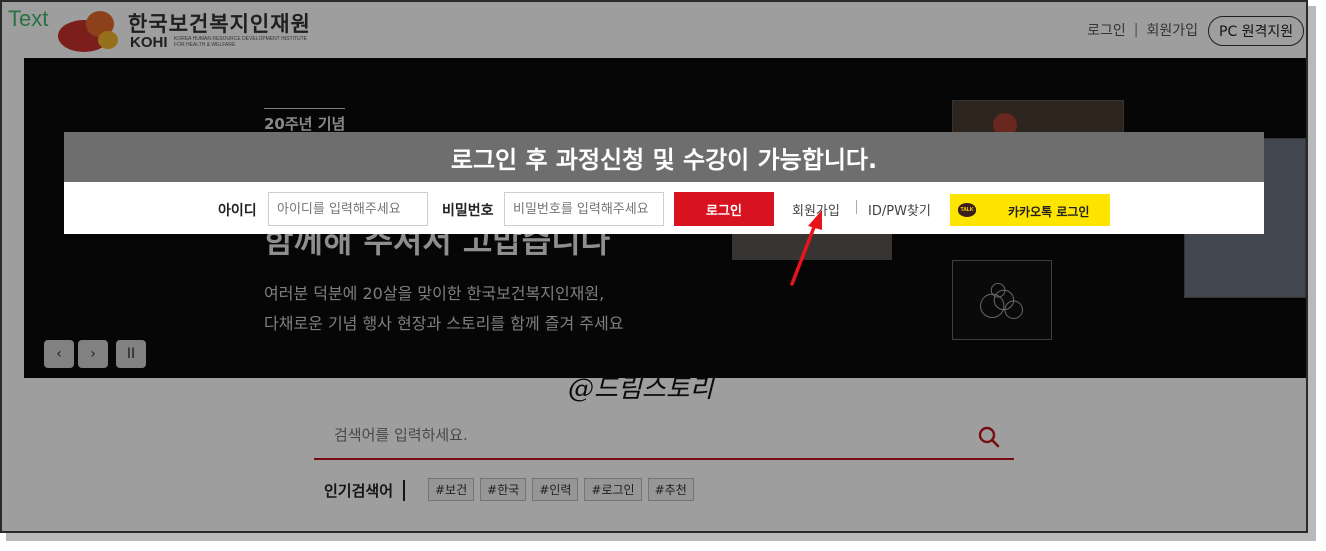  I want to click on red-arrow-annotation-icon, so click(806, 248).